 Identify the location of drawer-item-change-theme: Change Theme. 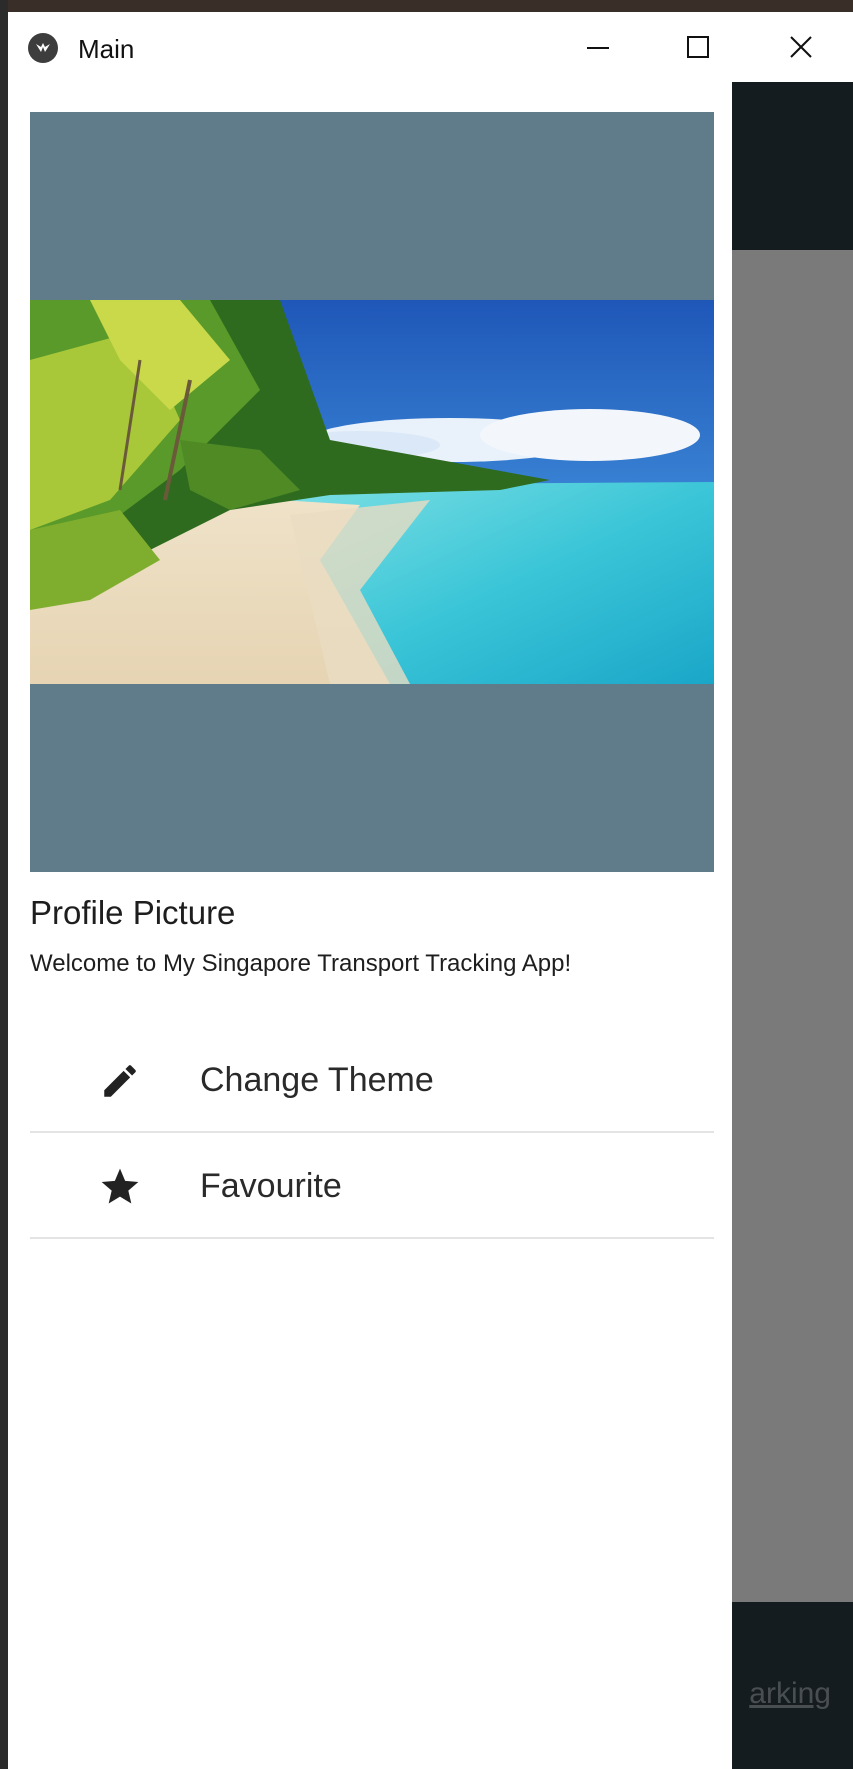
(372, 1080).